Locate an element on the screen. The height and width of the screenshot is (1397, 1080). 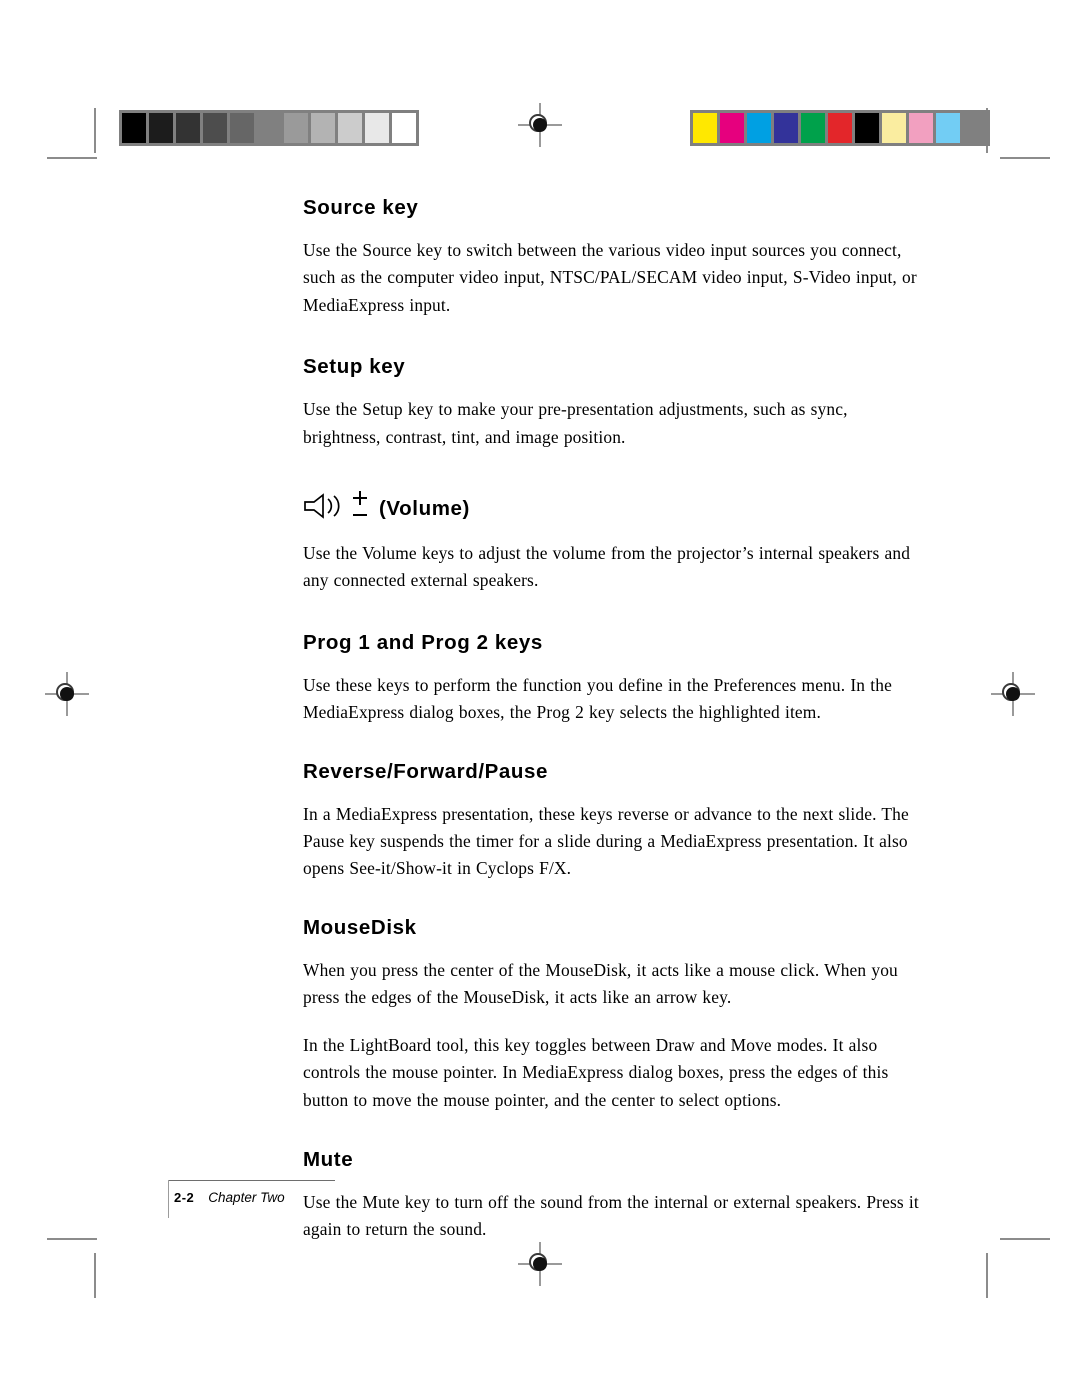
page-footer: 2-2 Chapter Two is located at coordinates (268, 1199).